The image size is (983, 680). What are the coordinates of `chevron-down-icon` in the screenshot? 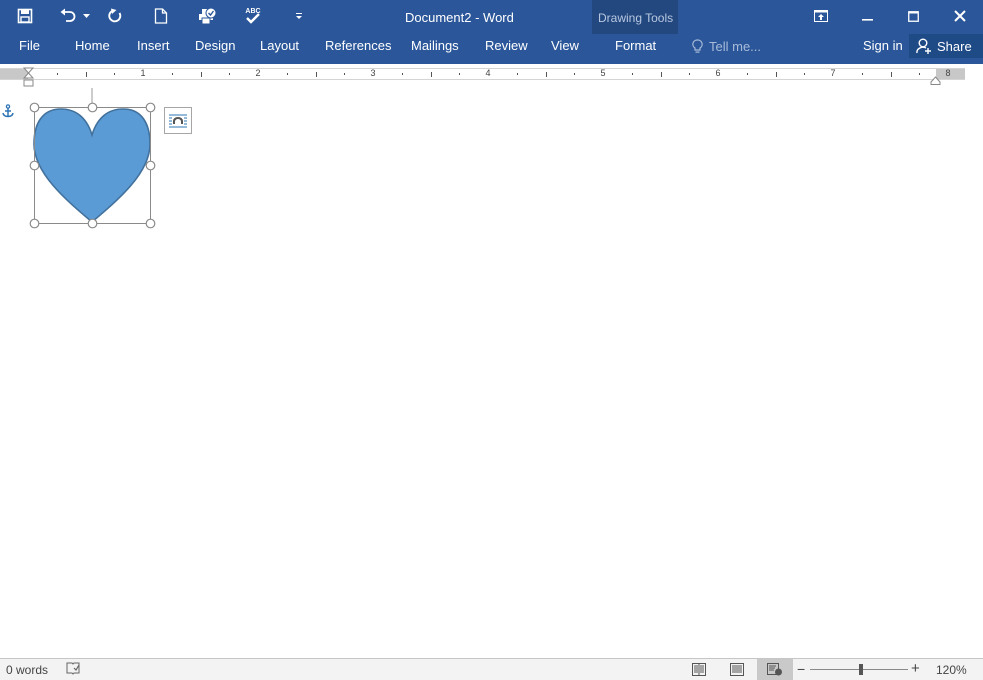 It's located at (86, 15).